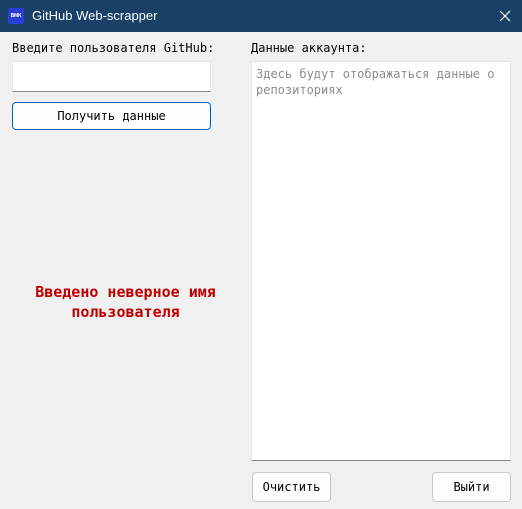 The image size is (522, 509). What do you see at coordinates (95, 15) in the screenshot?
I see `window-title: GitHub Web-scrapper` at bounding box center [95, 15].